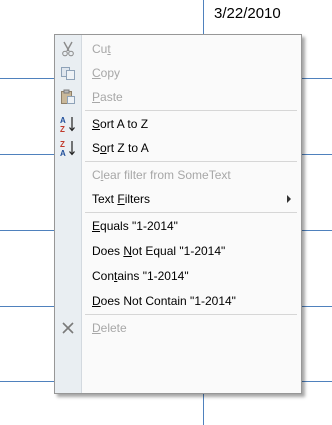  I want to click on menu-label-part: ear filter from SomeText, so click(167, 175).